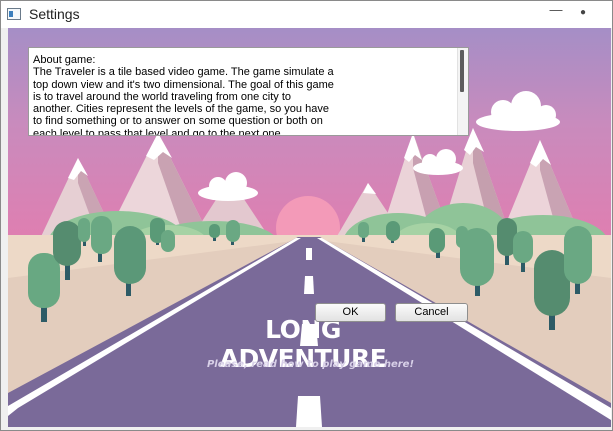 This screenshot has width=613, height=431. What do you see at coordinates (462, 71) in the screenshot?
I see `scrollbar-thumb` at bounding box center [462, 71].